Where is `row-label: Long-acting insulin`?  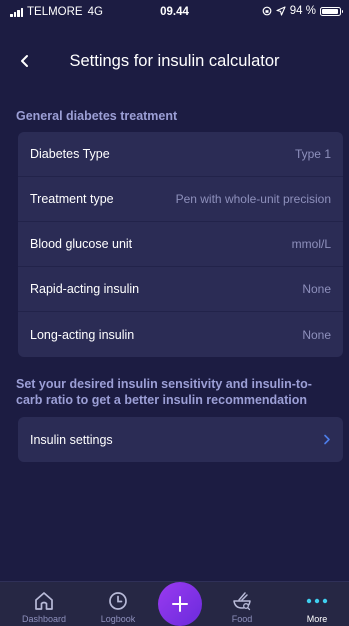 row-label: Long-acting insulin is located at coordinates (82, 334).